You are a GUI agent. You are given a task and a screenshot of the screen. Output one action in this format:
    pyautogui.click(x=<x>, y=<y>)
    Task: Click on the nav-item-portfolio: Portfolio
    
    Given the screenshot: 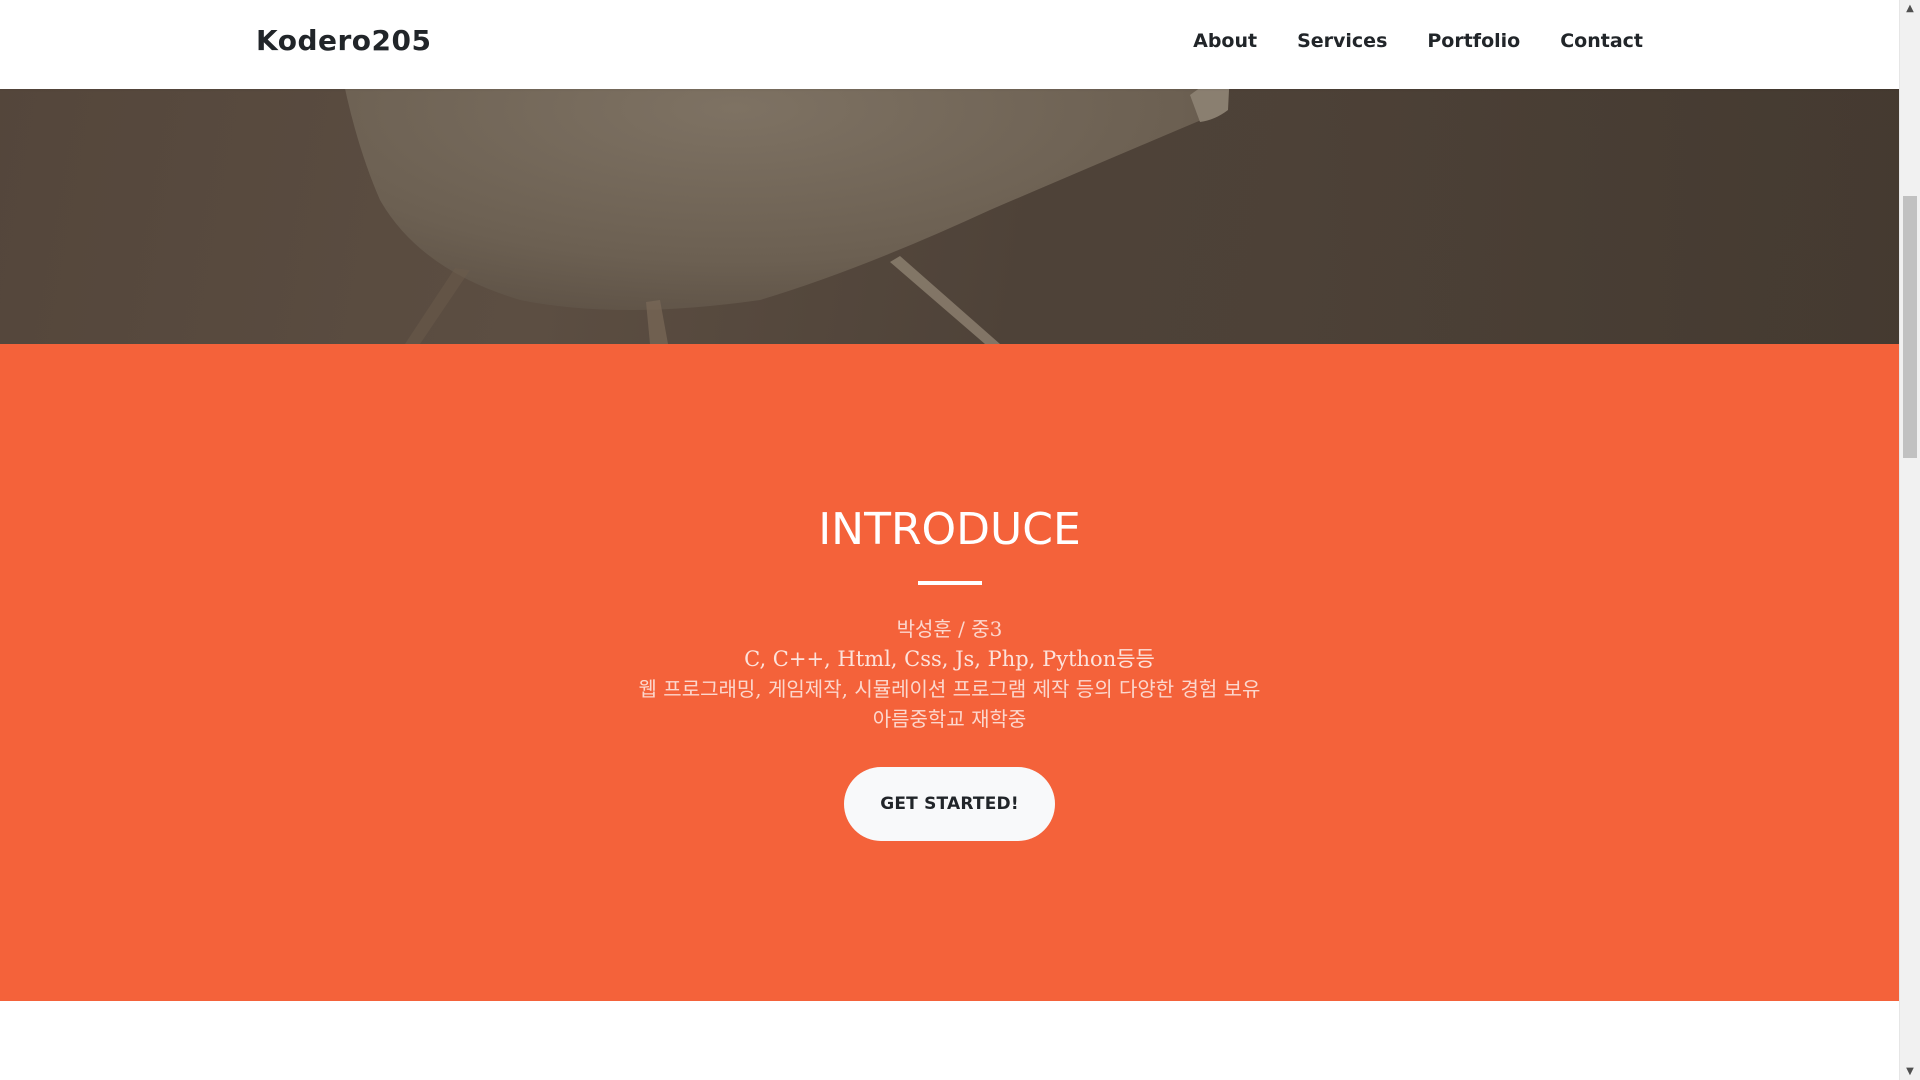 What is the action you would take?
    pyautogui.click(x=1473, y=41)
    